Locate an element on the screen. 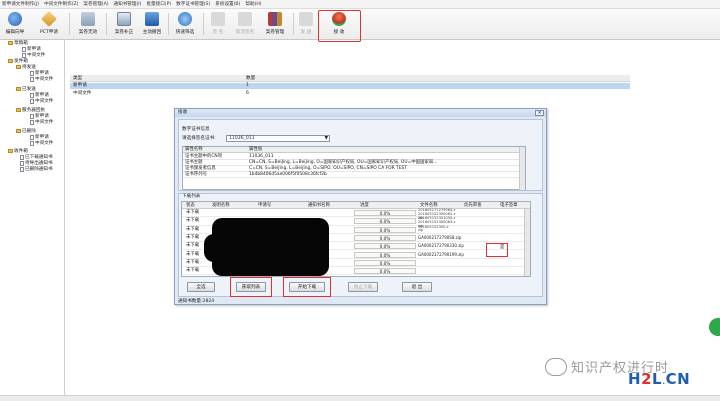 The image size is (720, 401). col-count: 数量 is located at coordinates (250, 78).